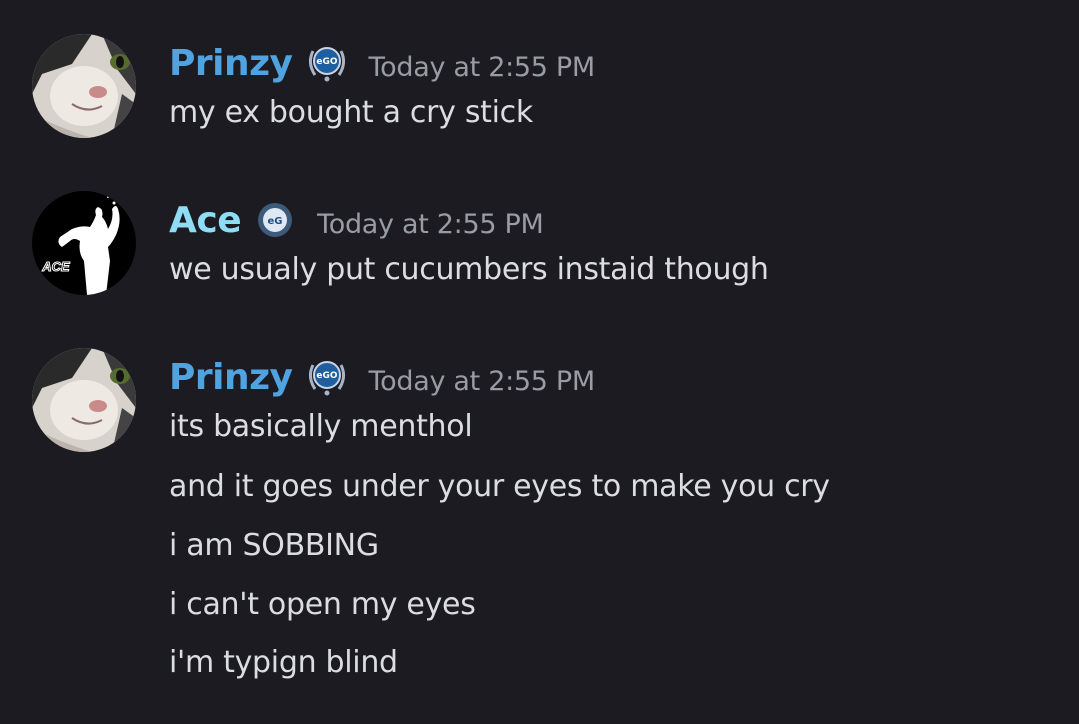 The image size is (1079, 724). What do you see at coordinates (322, 604) in the screenshot?
I see `message-line: i can't open my eyes` at bounding box center [322, 604].